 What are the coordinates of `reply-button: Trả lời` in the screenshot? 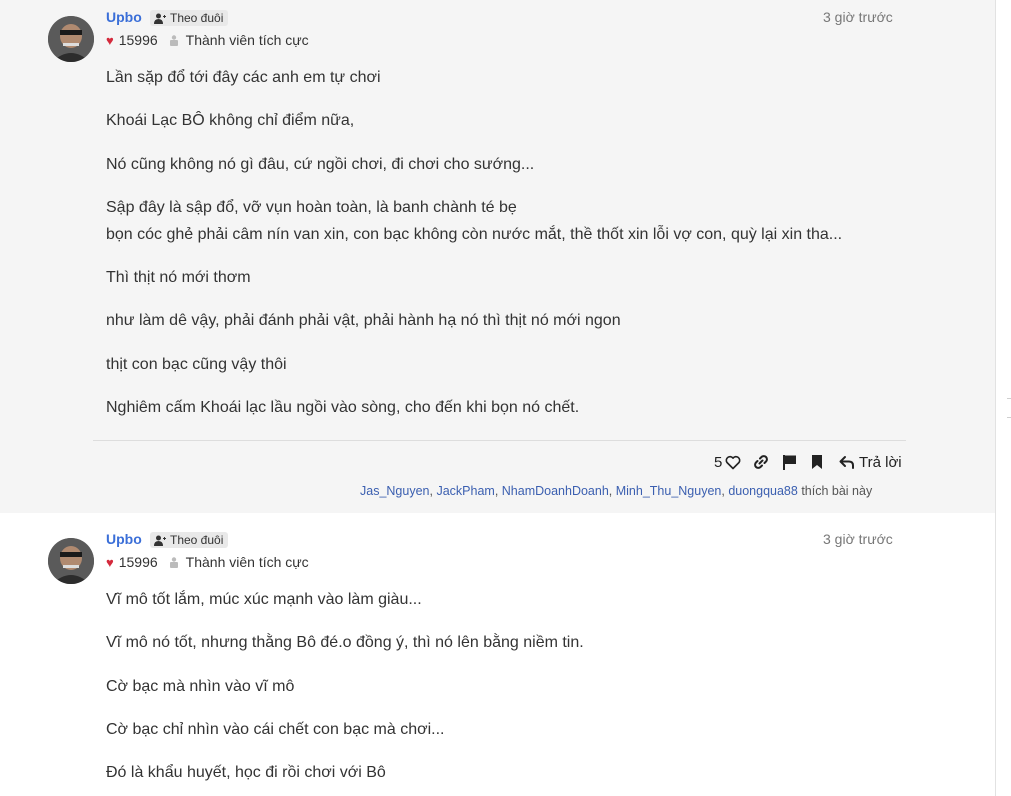 It's located at (870, 462).